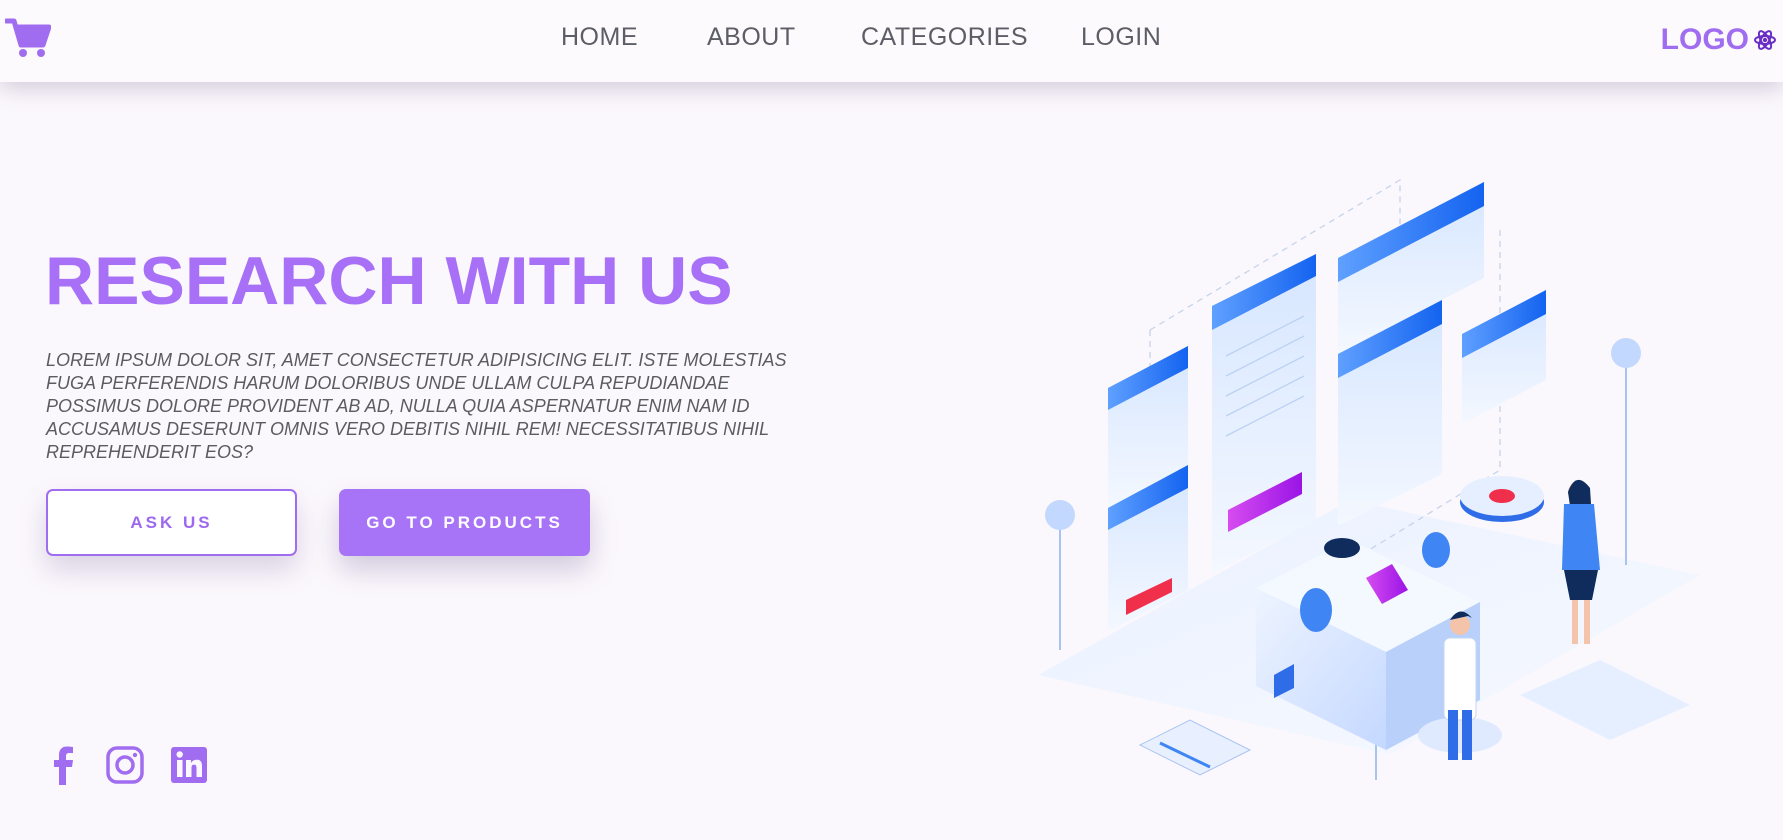 The width and height of the screenshot is (1783, 840). I want to click on go-to-products-button: GO TO PRODUCTS, so click(464, 522).